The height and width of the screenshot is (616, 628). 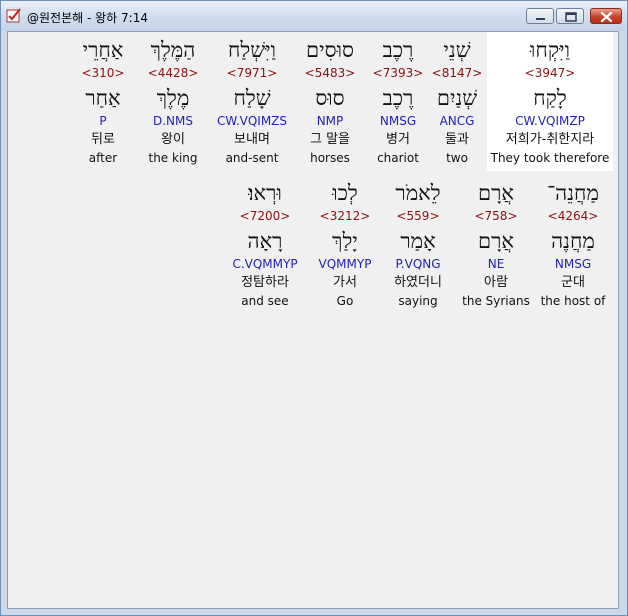 I want to click on morph-code: C.VQMMYP, so click(x=265, y=264).